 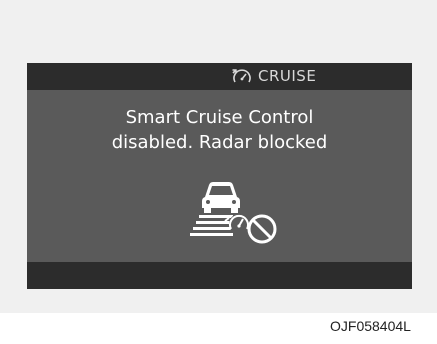 What do you see at coordinates (219, 275) in the screenshot?
I see `display-bottom-bar` at bounding box center [219, 275].